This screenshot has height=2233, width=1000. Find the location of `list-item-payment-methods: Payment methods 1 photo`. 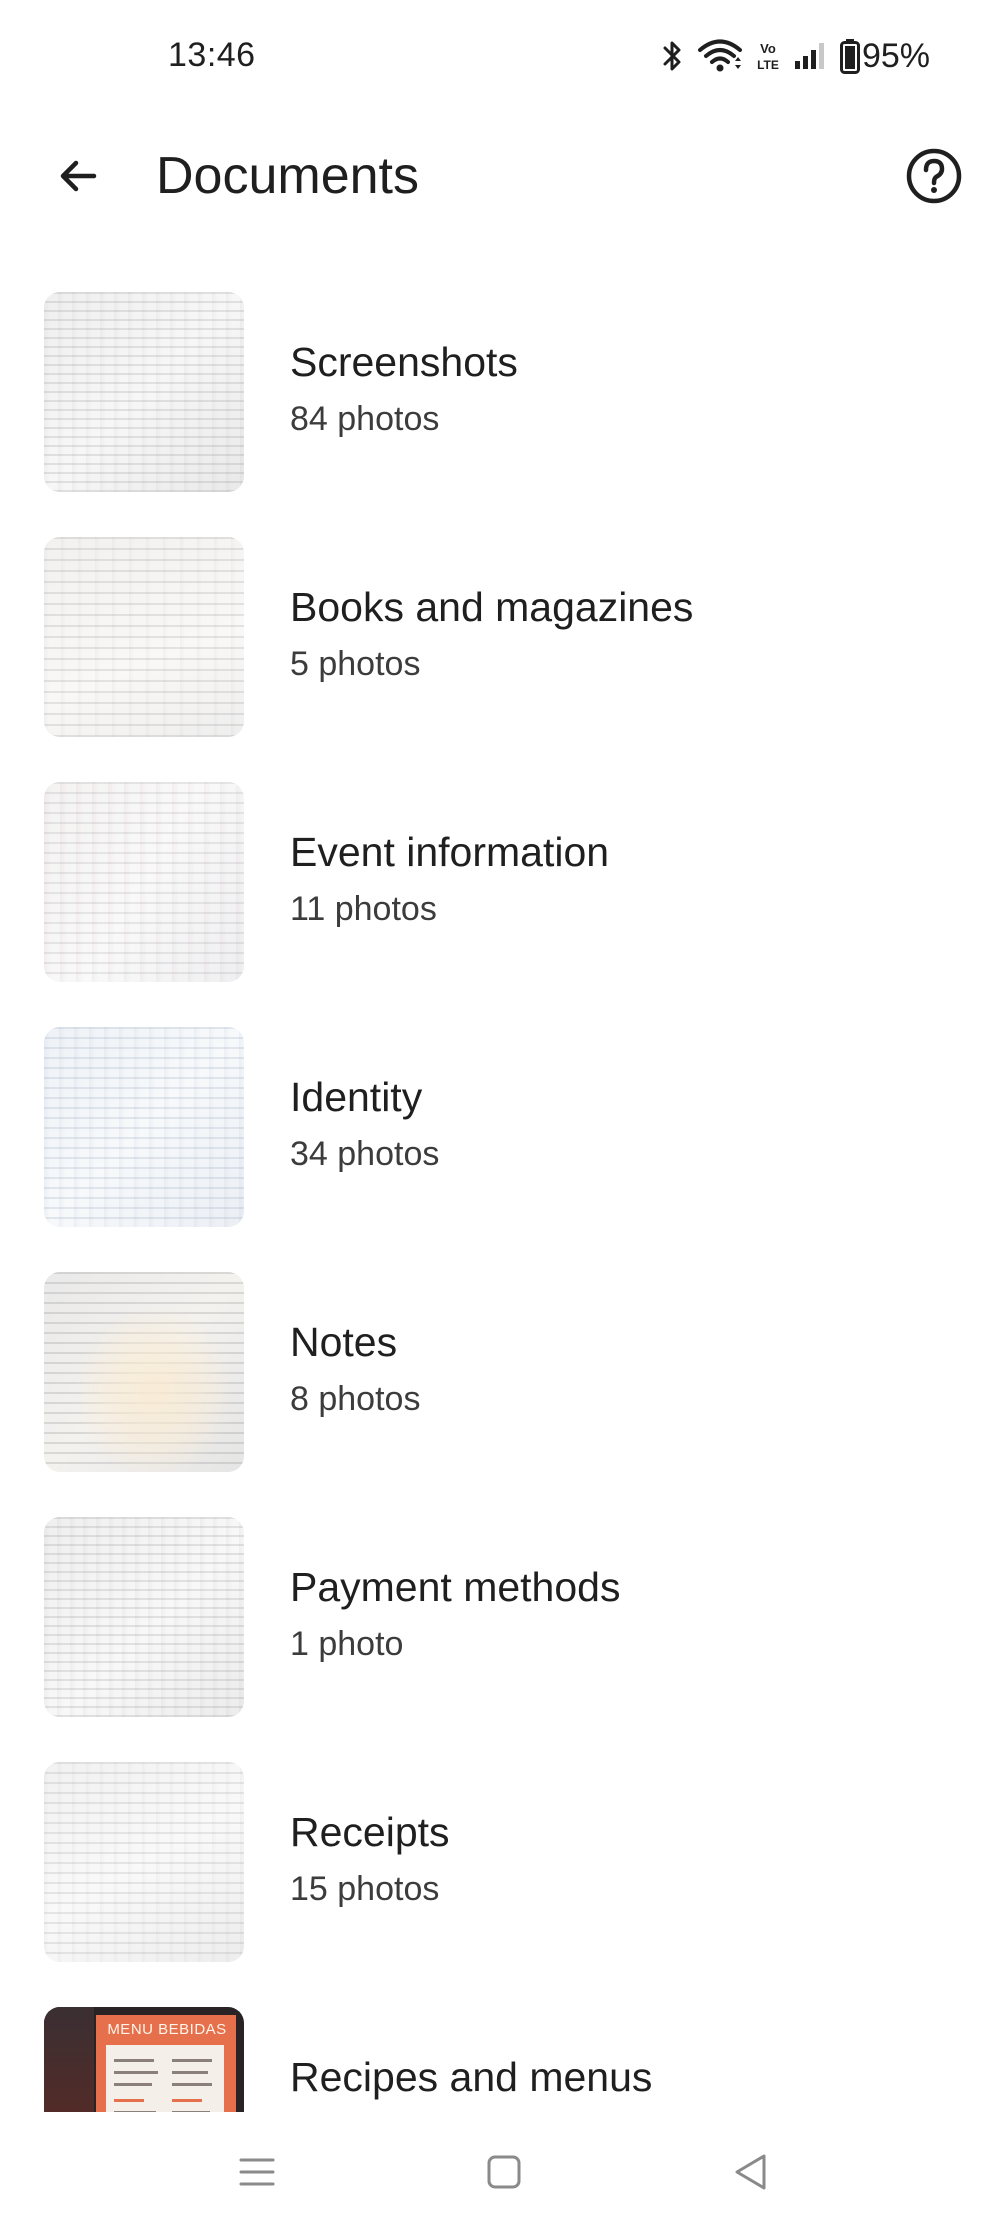

list-item-payment-methods: Payment methods 1 photo is located at coordinates (500, 1617).